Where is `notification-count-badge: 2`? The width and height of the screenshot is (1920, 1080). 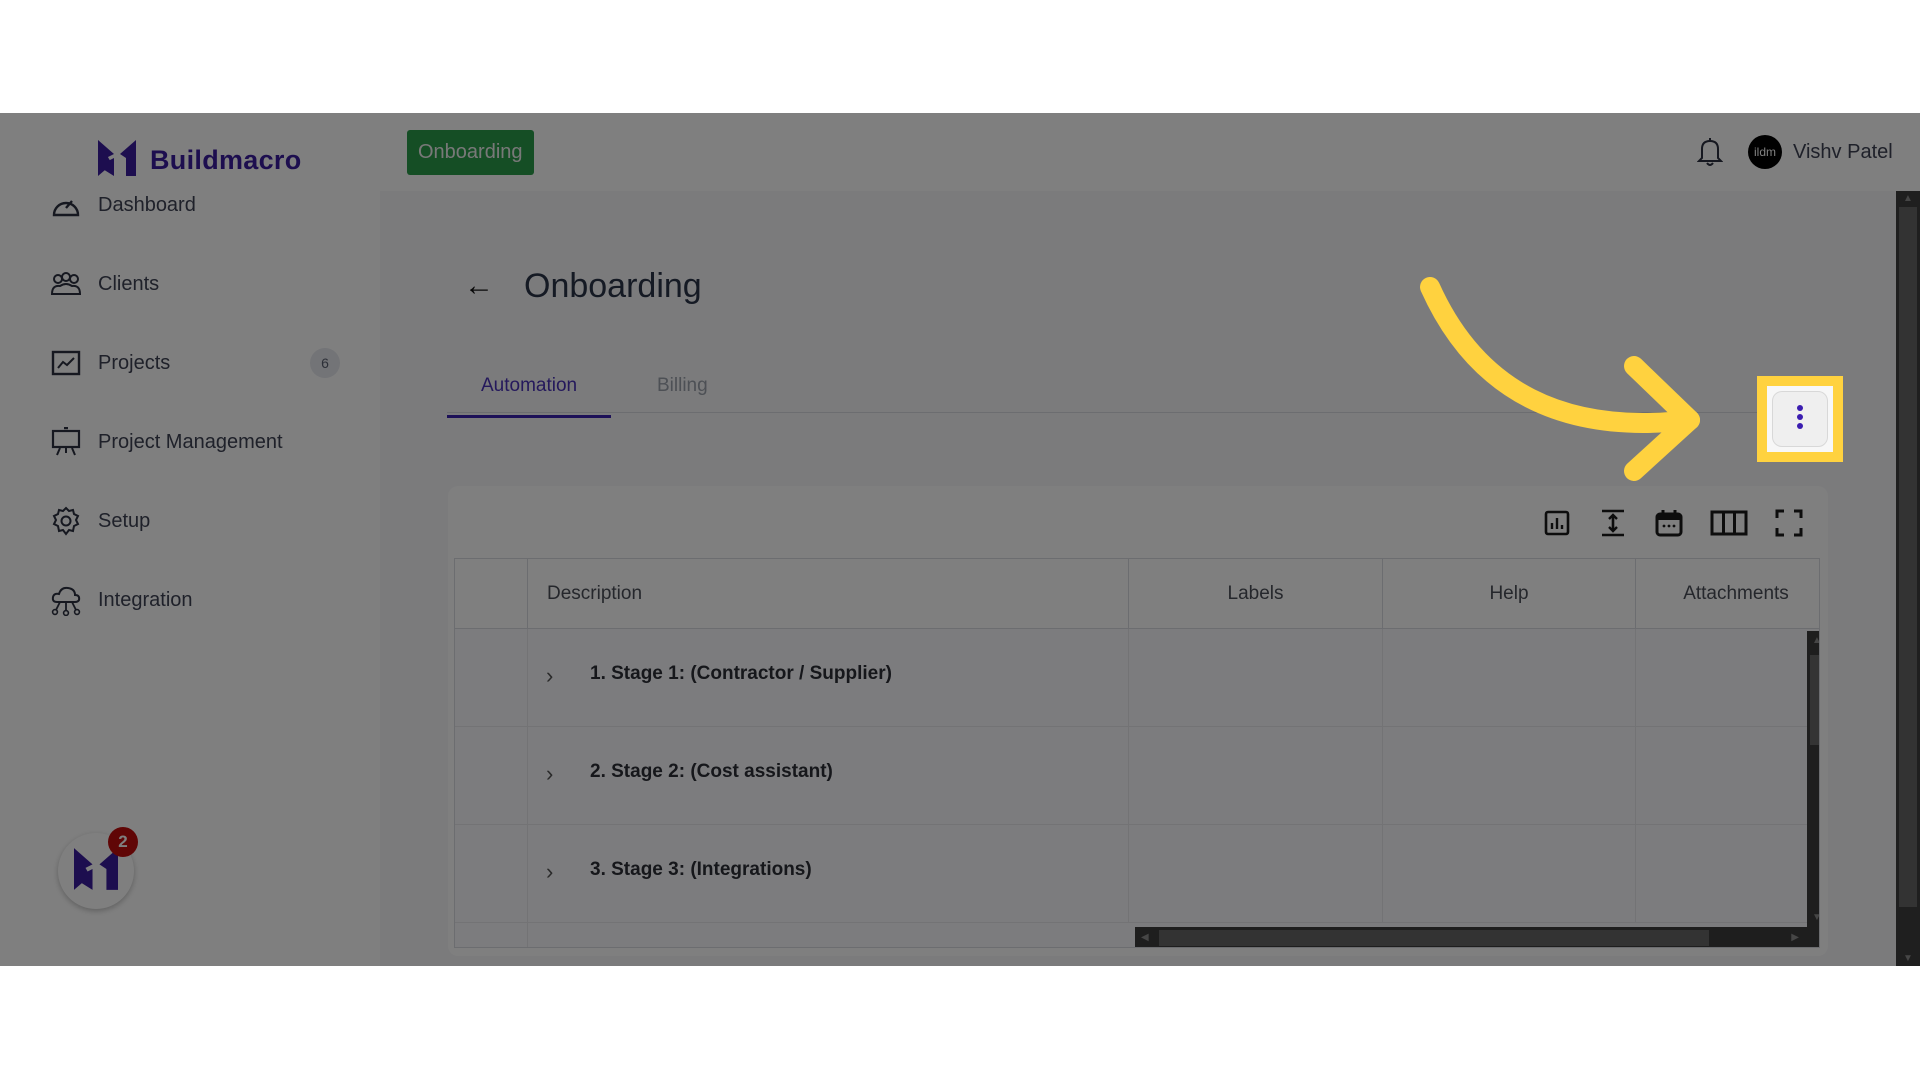 notification-count-badge: 2 is located at coordinates (123, 842).